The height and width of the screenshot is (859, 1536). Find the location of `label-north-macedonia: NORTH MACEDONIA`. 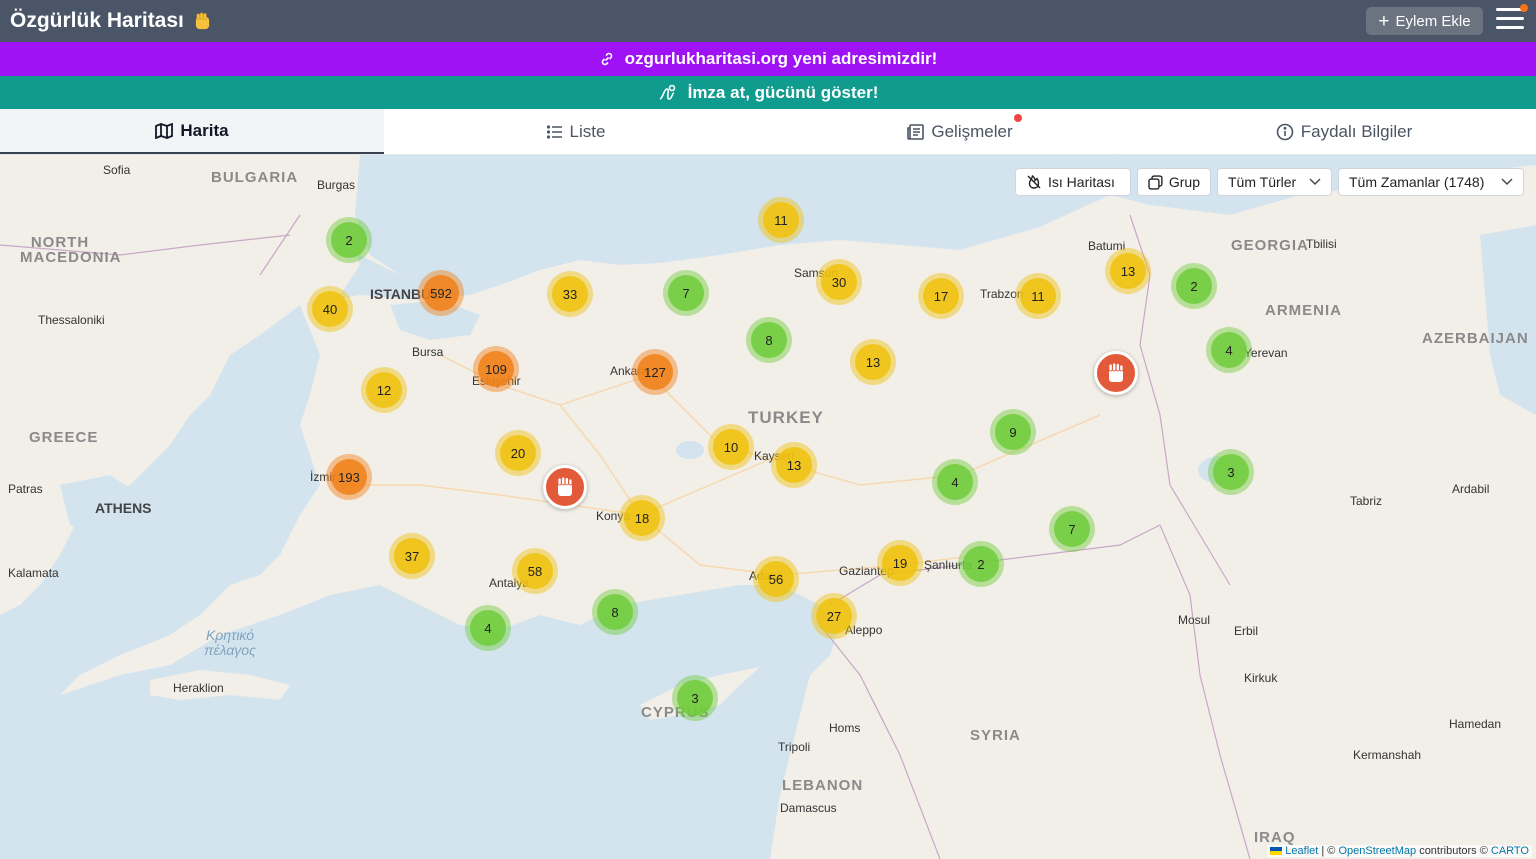

label-north-macedonia: NORTH MACEDONIA is located at coordinates (71, 250).